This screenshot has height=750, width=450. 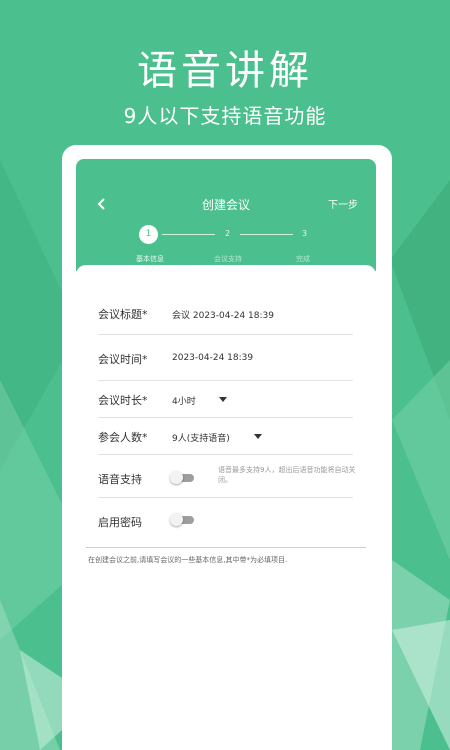 I want to click on voice-hint: 语音最多支持9人，超出后语音功能将自动关闭。, so click(x=287, y=475).